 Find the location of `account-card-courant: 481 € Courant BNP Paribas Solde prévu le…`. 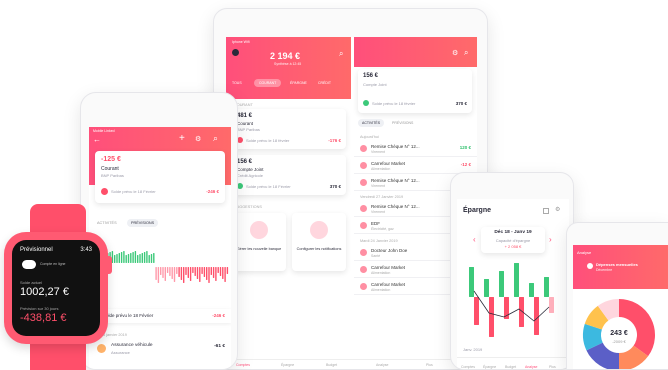

account-card-courant: 481 € Courant BNP Paribas Solde prévu le… is located at coordinates (289, 129).